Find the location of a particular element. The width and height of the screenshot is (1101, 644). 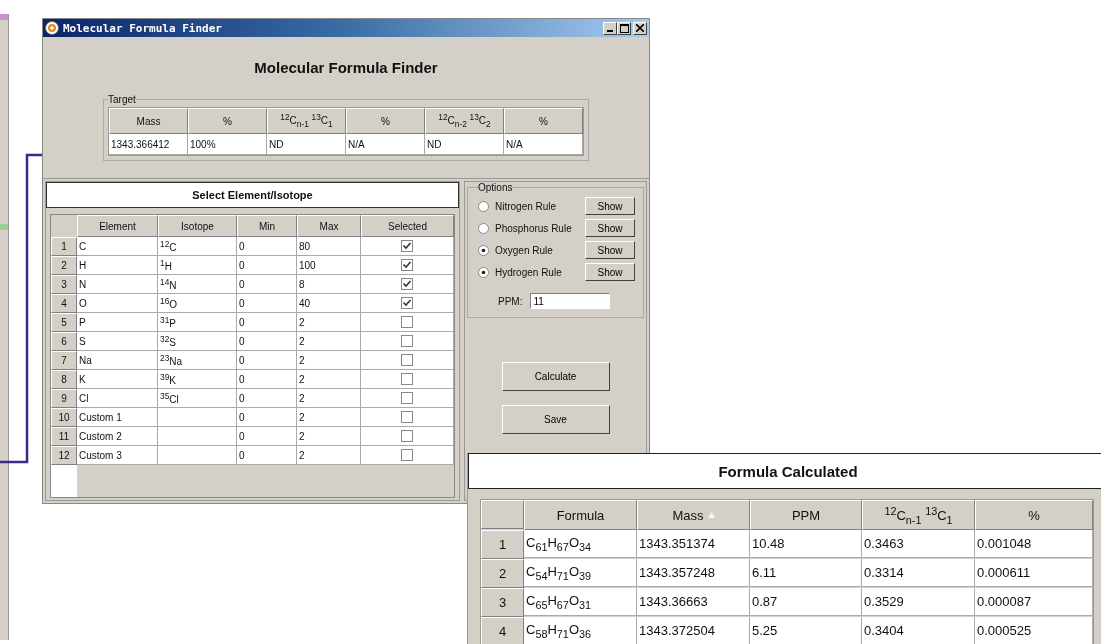

ppm-field: 11 is located at coordinates (570, 301).